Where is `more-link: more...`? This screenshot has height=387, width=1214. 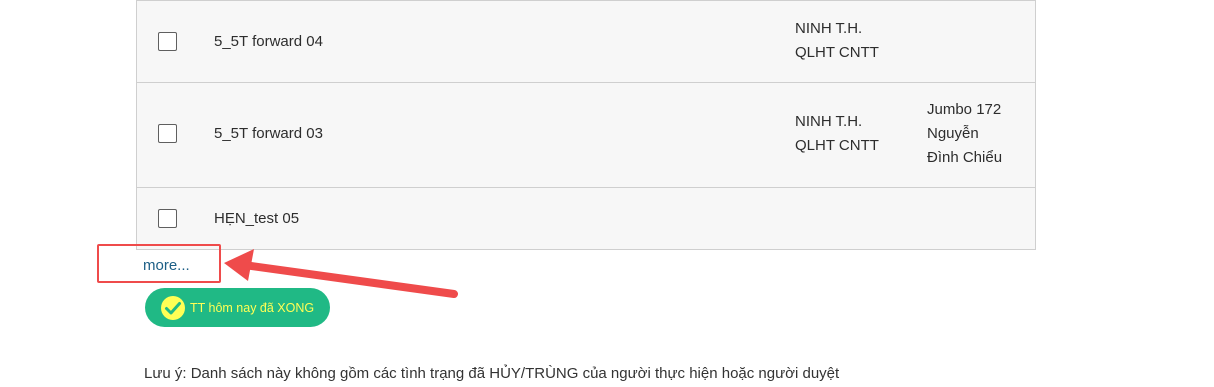
more-link: more... is located at coordinates (166, 265).